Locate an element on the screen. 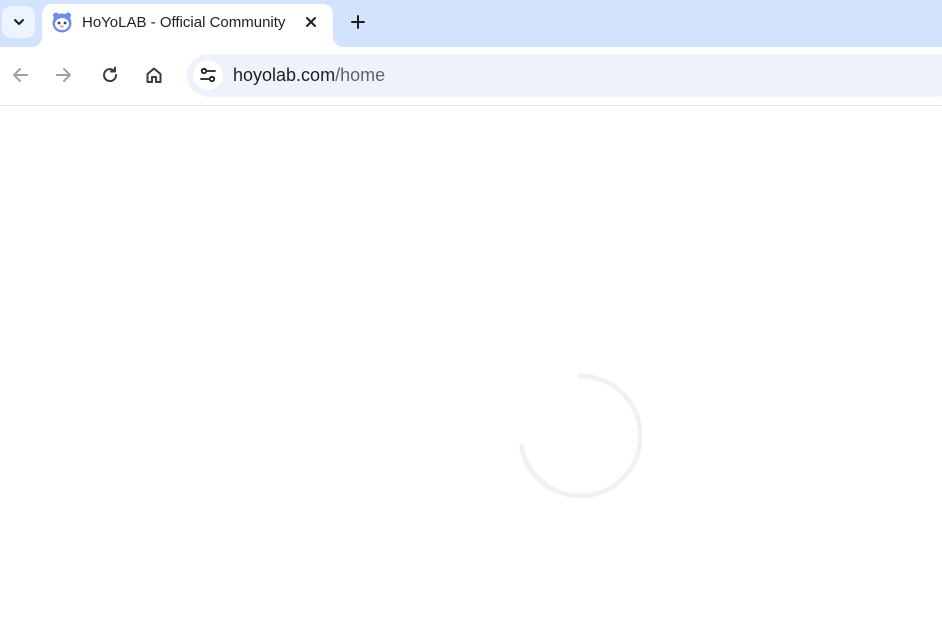 The image size is (942, 626). tune-icon is located at coordinates (208, 75).